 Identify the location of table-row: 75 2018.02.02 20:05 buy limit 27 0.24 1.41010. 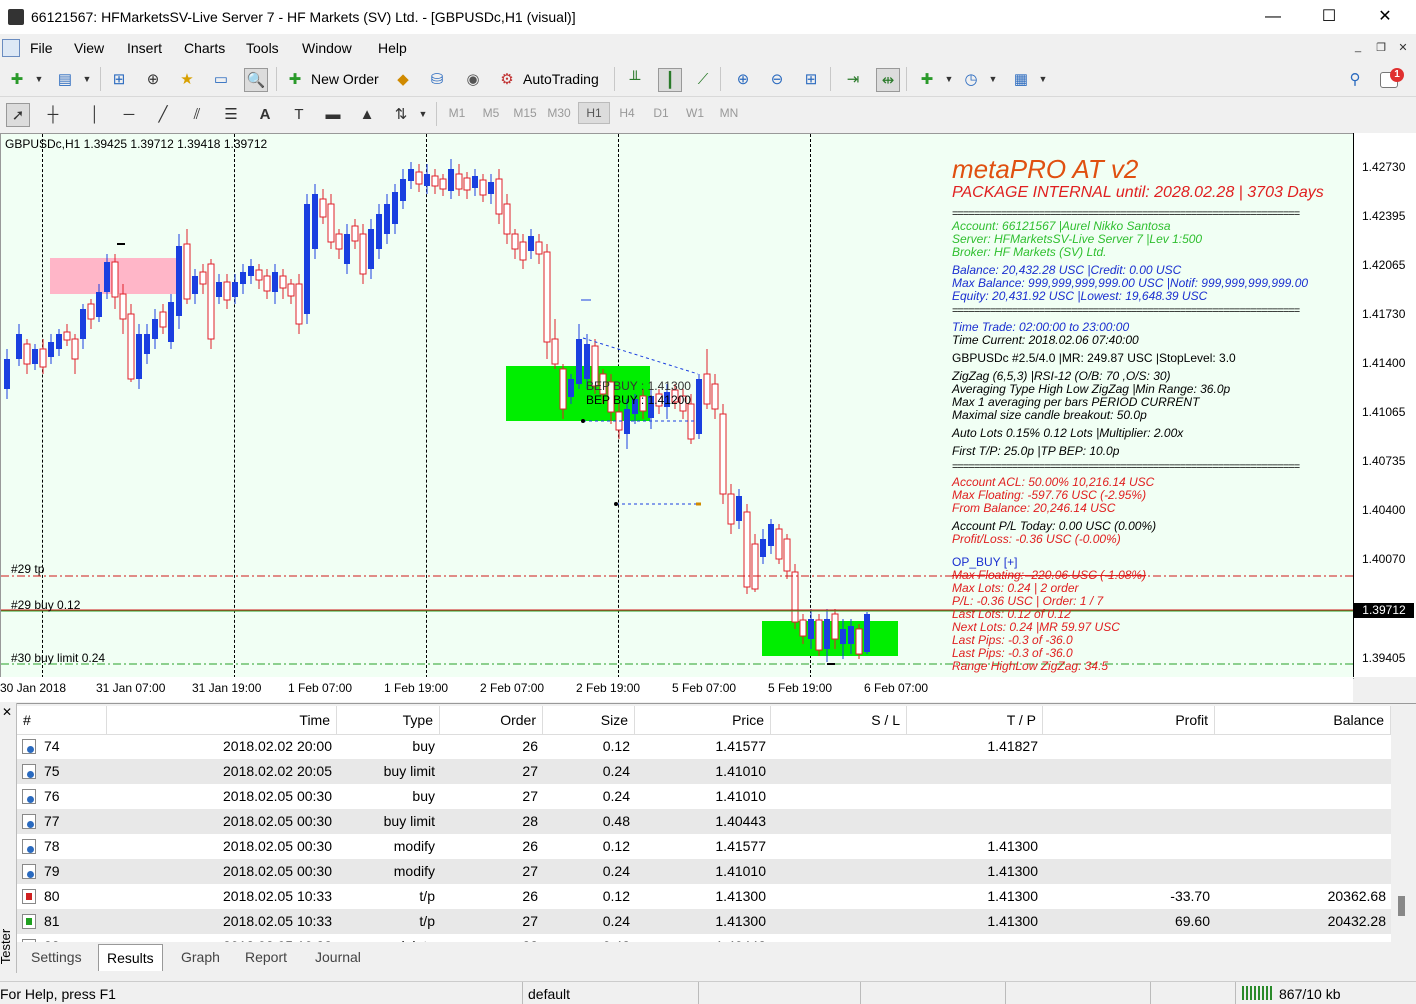
(704, 771).